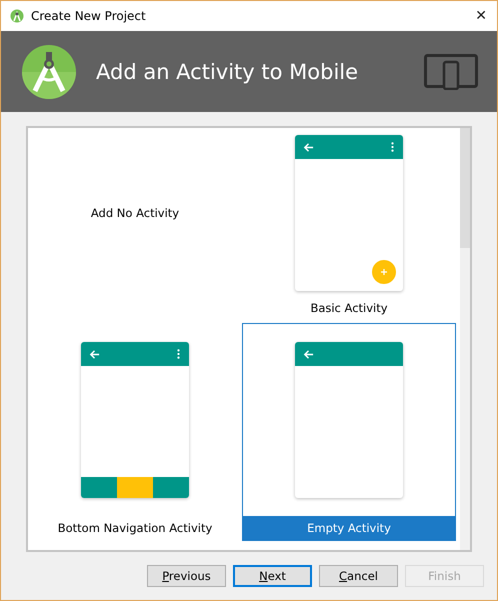 Image resolution: width=498 pixels, height=601 pixels. I want to click on template-tile: Basic Activity, so click(349, 225).